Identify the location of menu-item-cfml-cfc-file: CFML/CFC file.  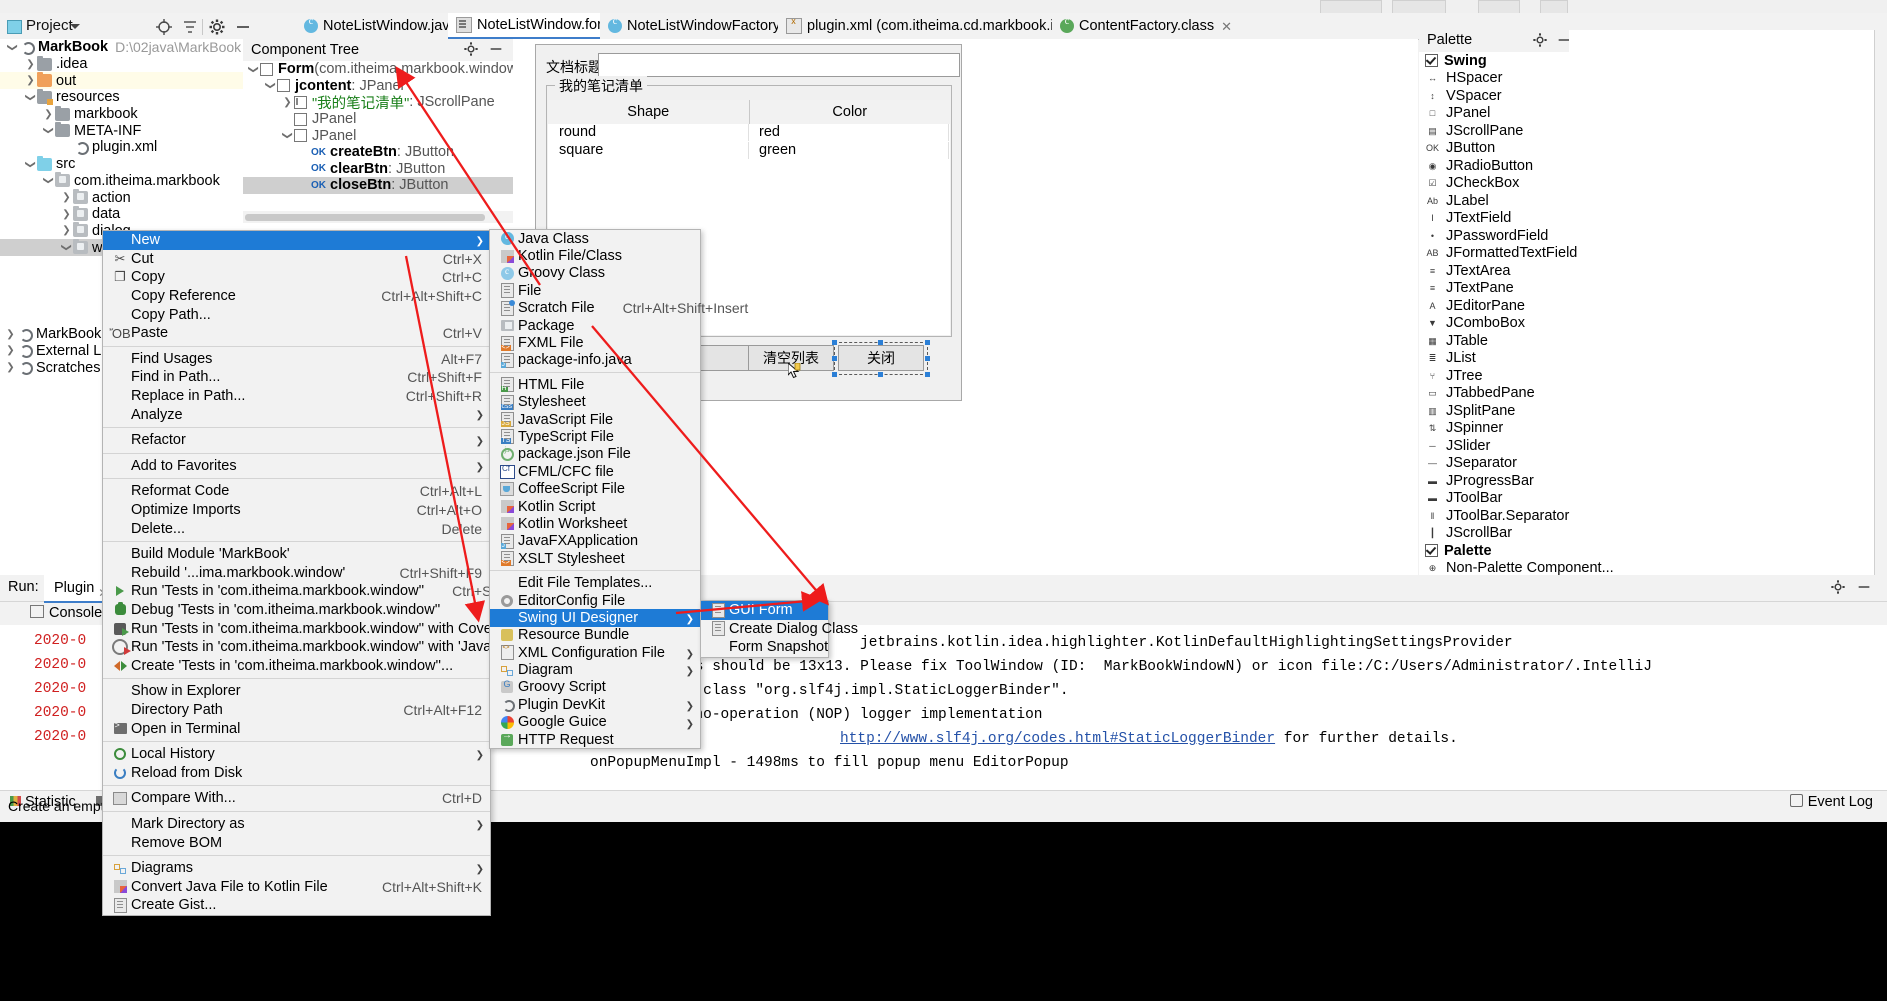
(595, 471).